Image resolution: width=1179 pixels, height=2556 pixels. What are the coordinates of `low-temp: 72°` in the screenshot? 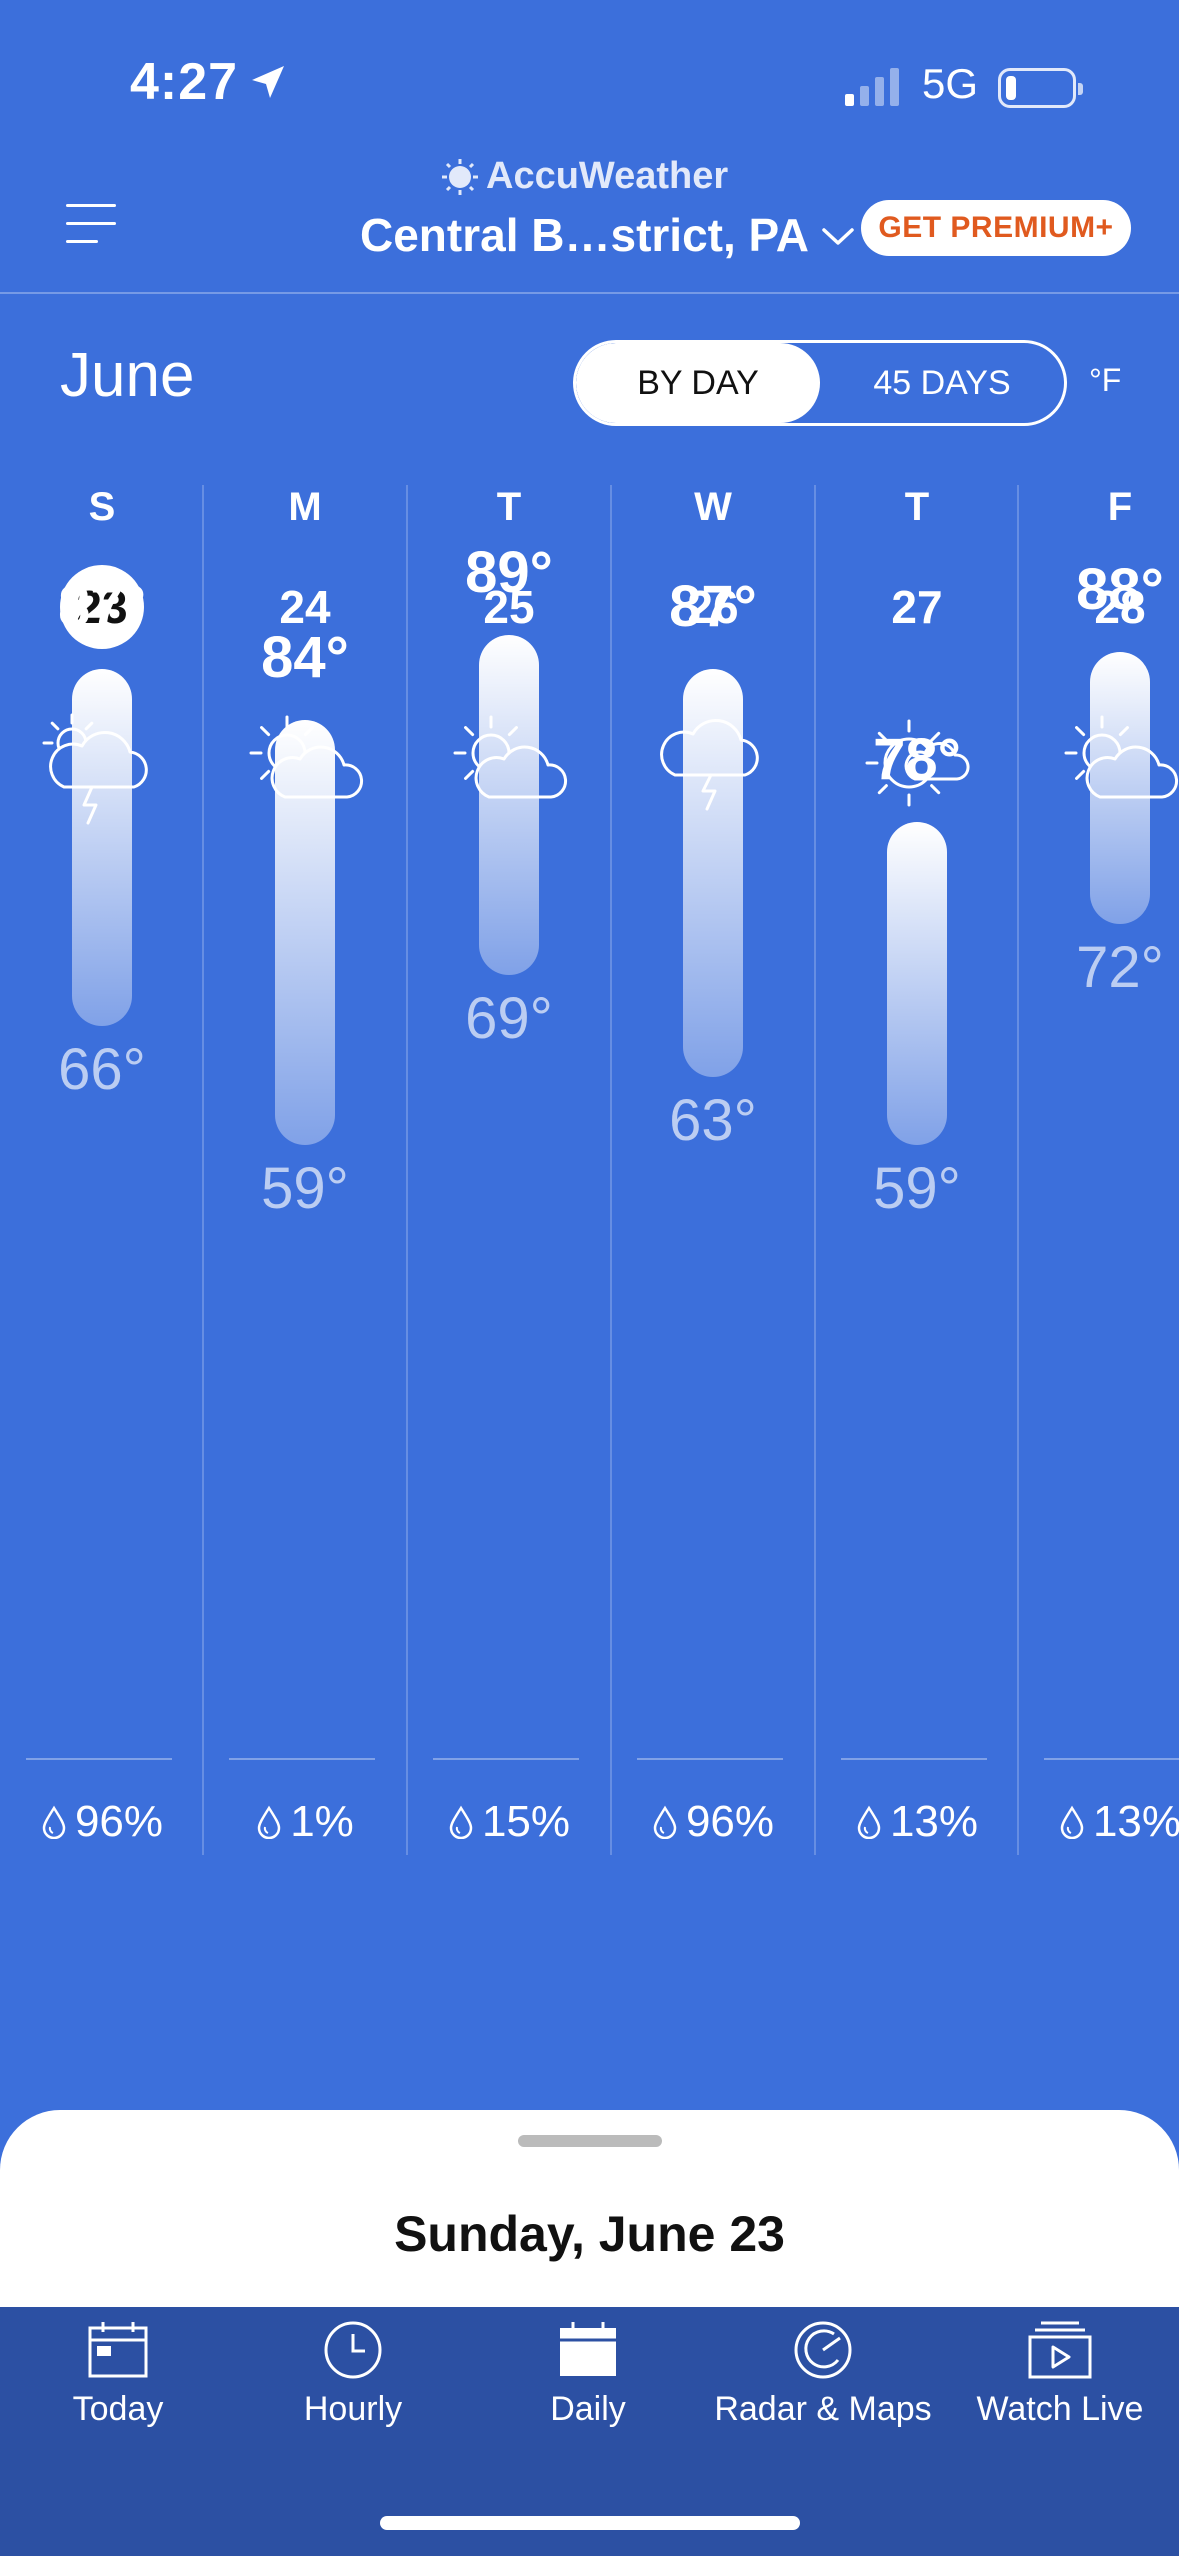 It's located at (1120, 967).